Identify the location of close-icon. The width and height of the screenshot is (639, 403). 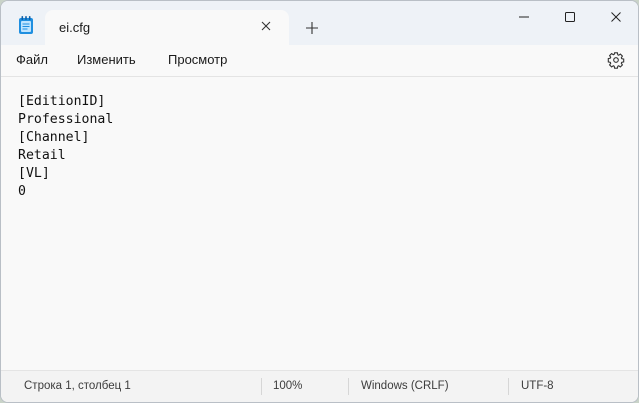
(616, 17).